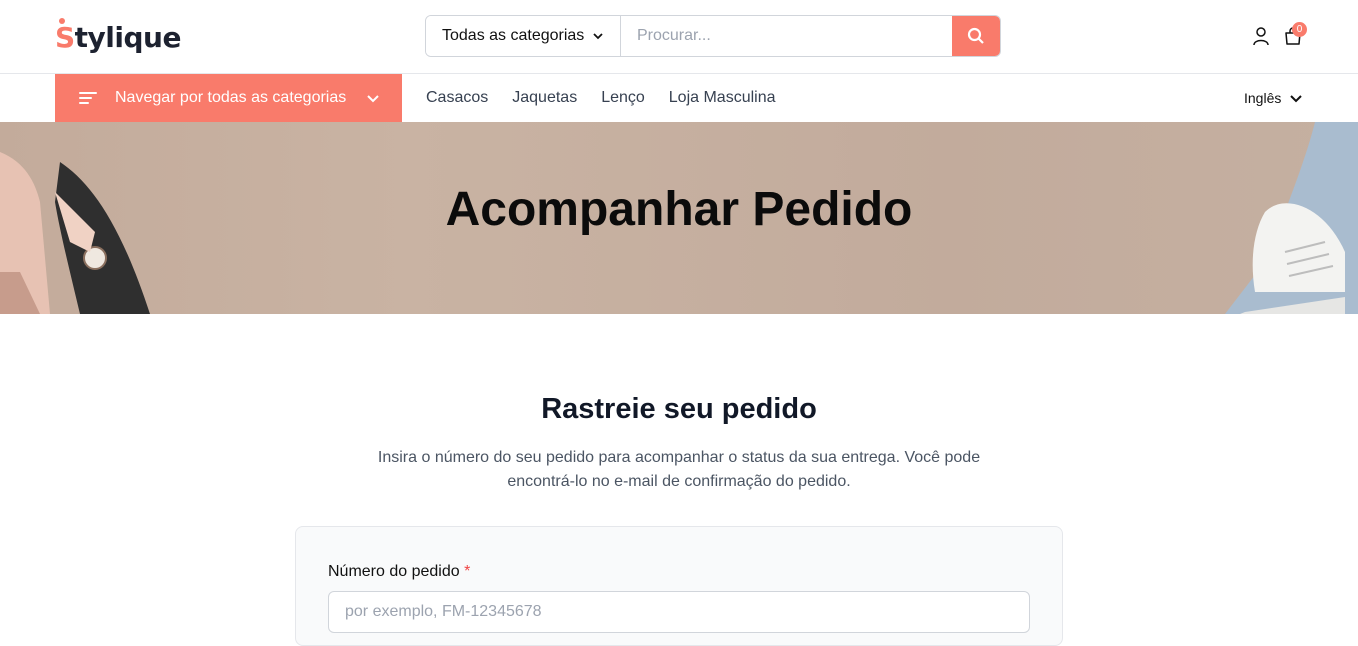 The image size is (1358, 646). What do you see at coordinates (128, 37) in the screenshot?
I see `logo-text: tylique` at bounding box center [128, 37].